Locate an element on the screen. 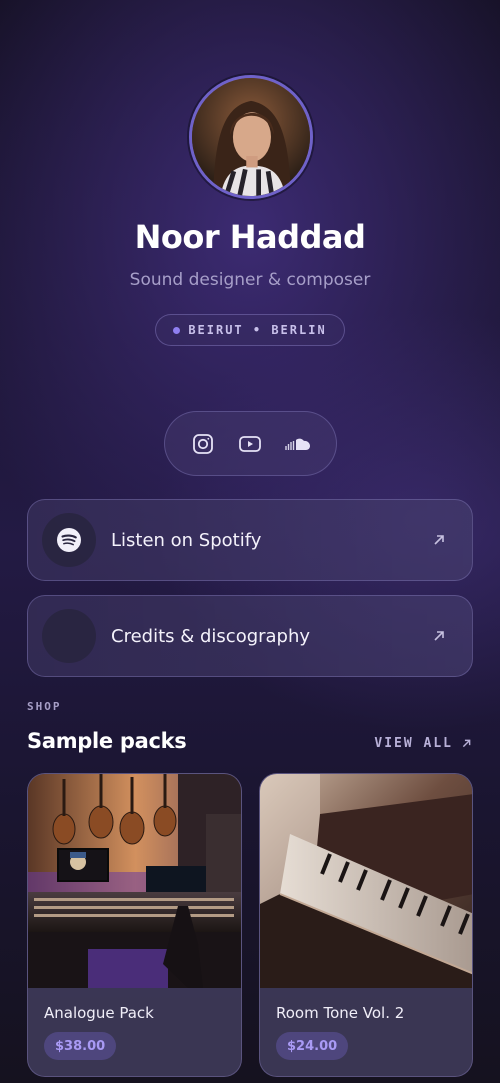  spotify-link: Listen on Spotify is located at coordinates (250, 540).